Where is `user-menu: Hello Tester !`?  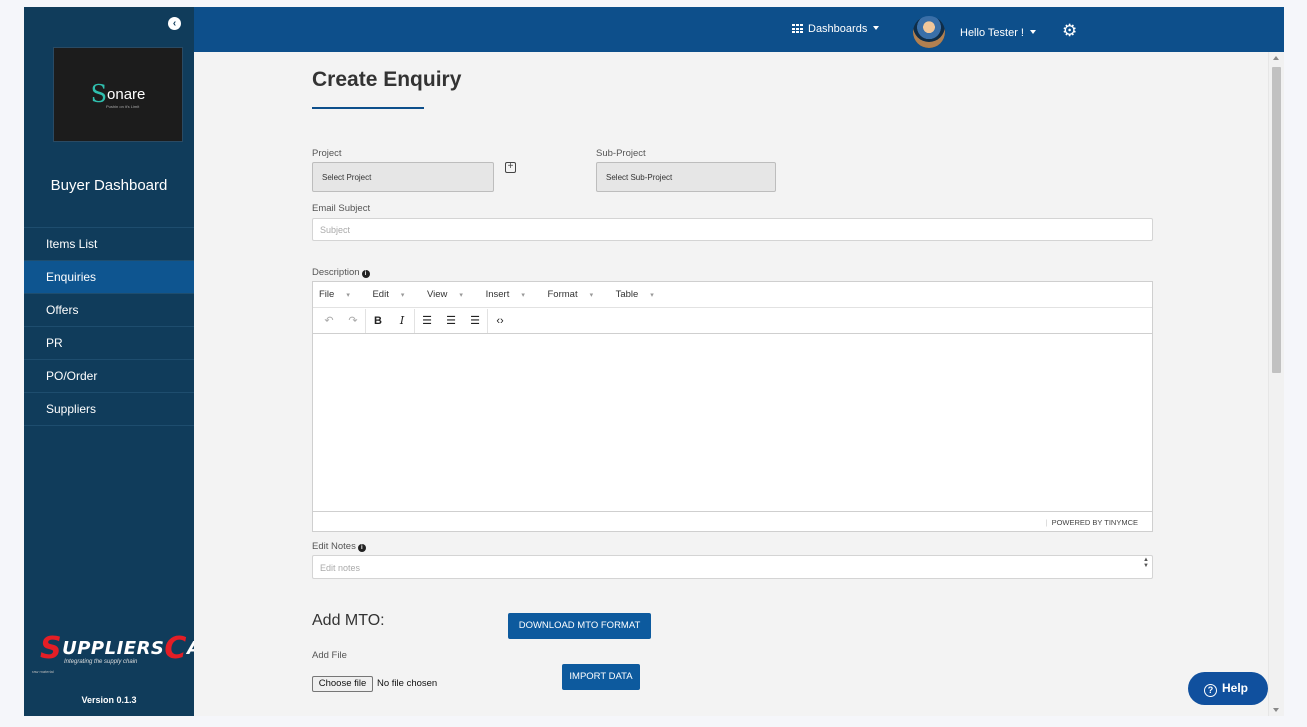 user-menu: Hello Tester ! is located at coordinates (998, 33).